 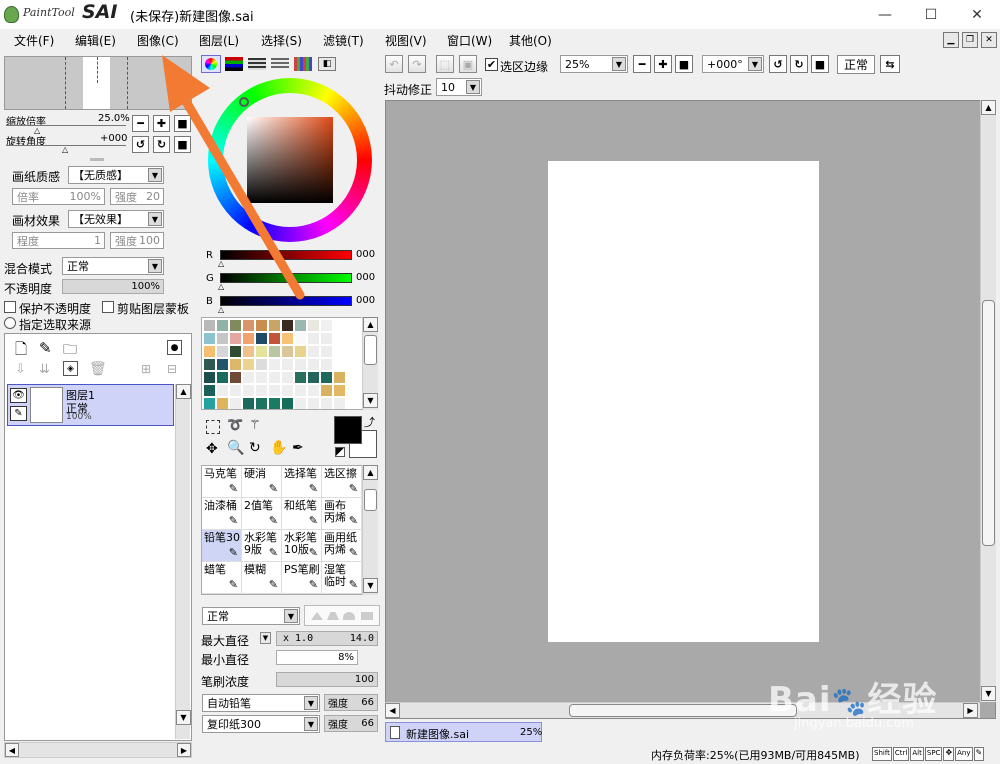 What do you see at coordinates (327, 64) in the screenshot?
I see `scratchpad-tab-icon: ◧` at bounding box center [327, 64].